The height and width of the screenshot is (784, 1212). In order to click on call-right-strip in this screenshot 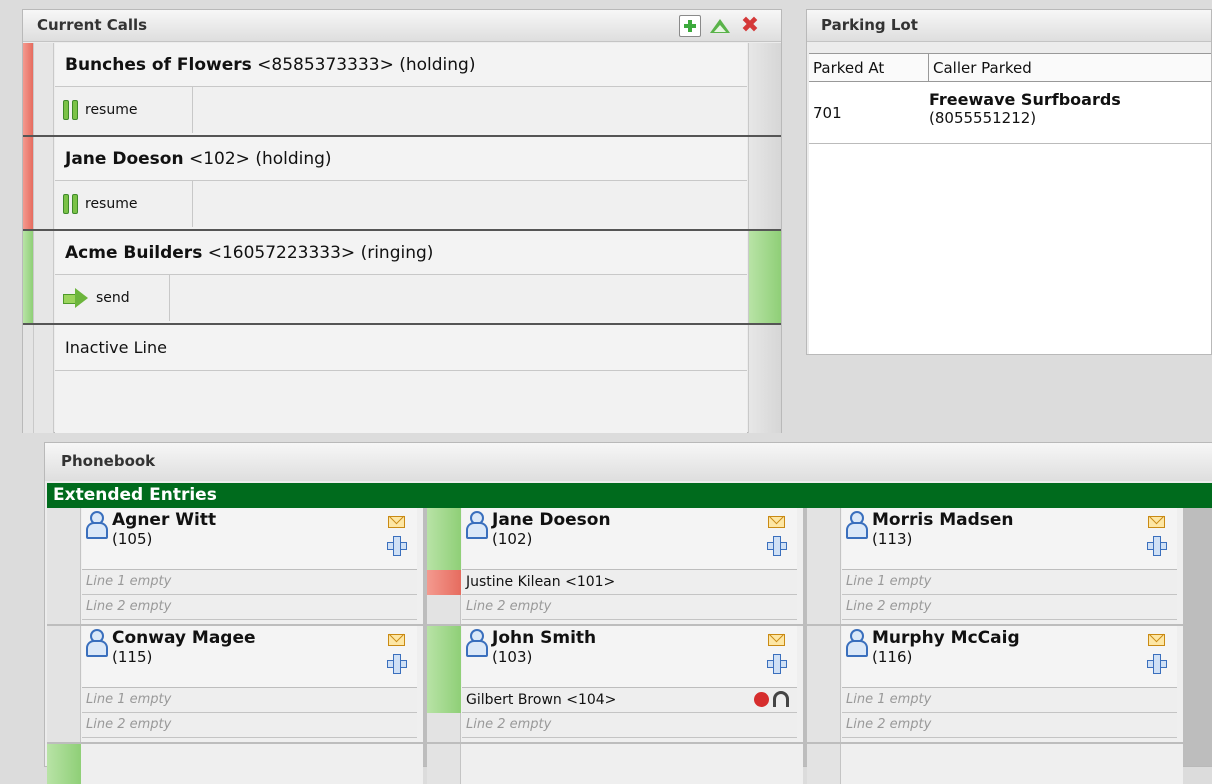, I will do `click(764, 277)`.